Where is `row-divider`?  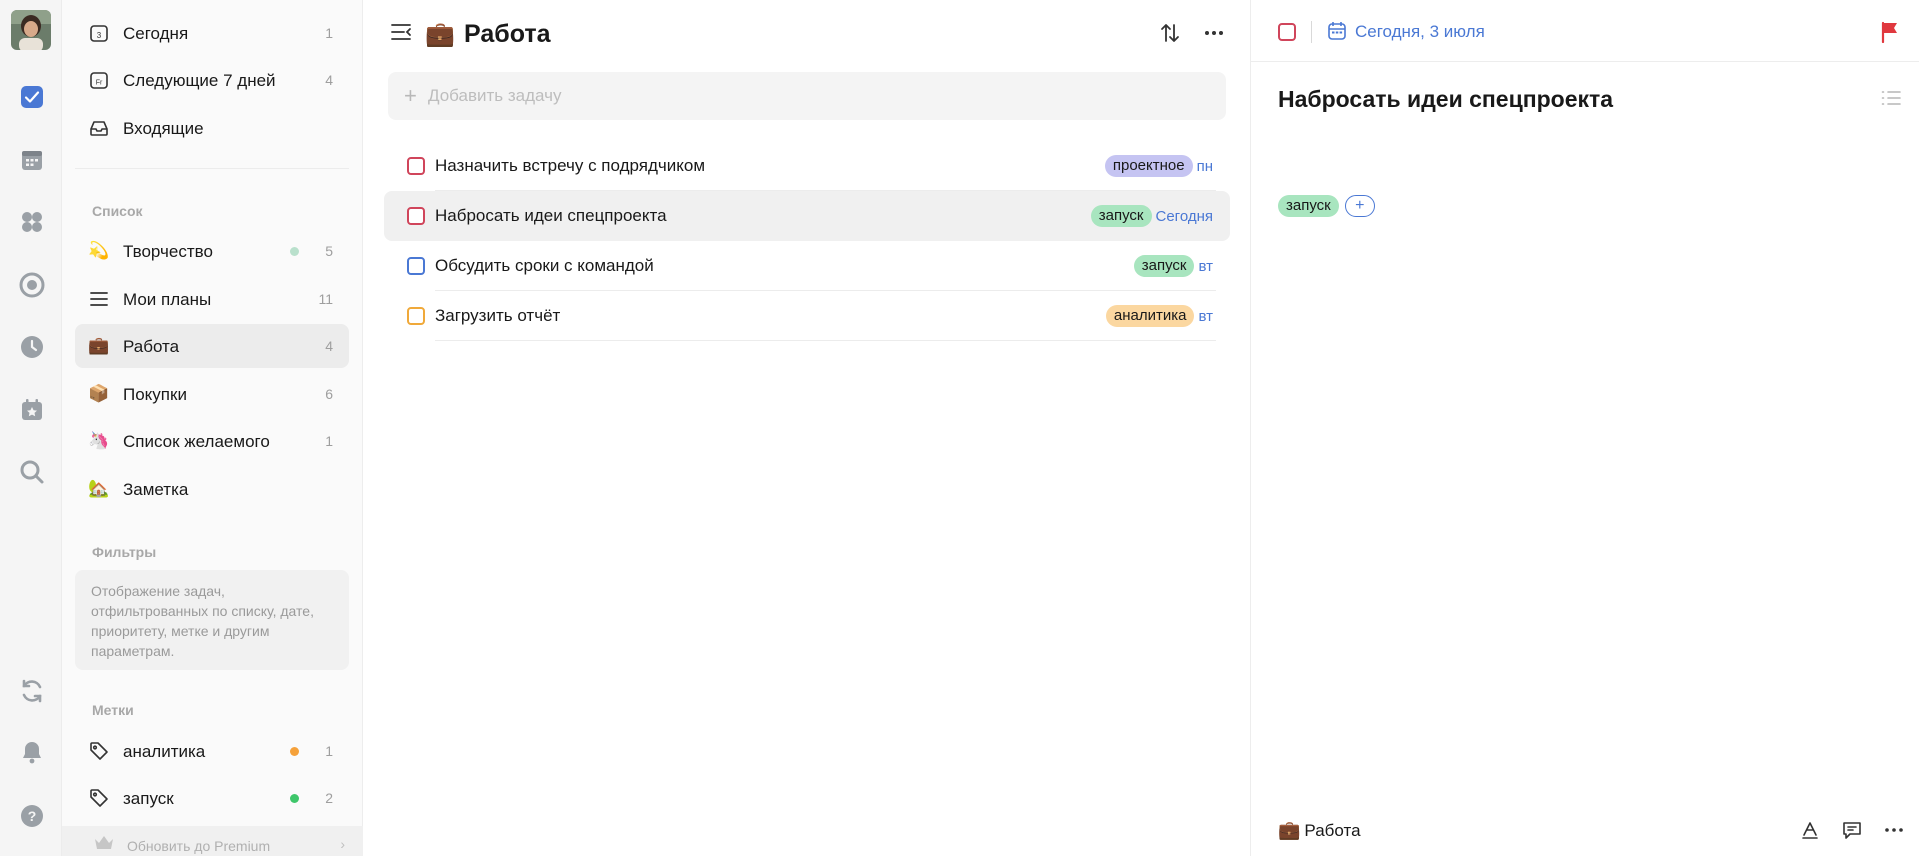 row-divider is located at coordinates (825, 340).